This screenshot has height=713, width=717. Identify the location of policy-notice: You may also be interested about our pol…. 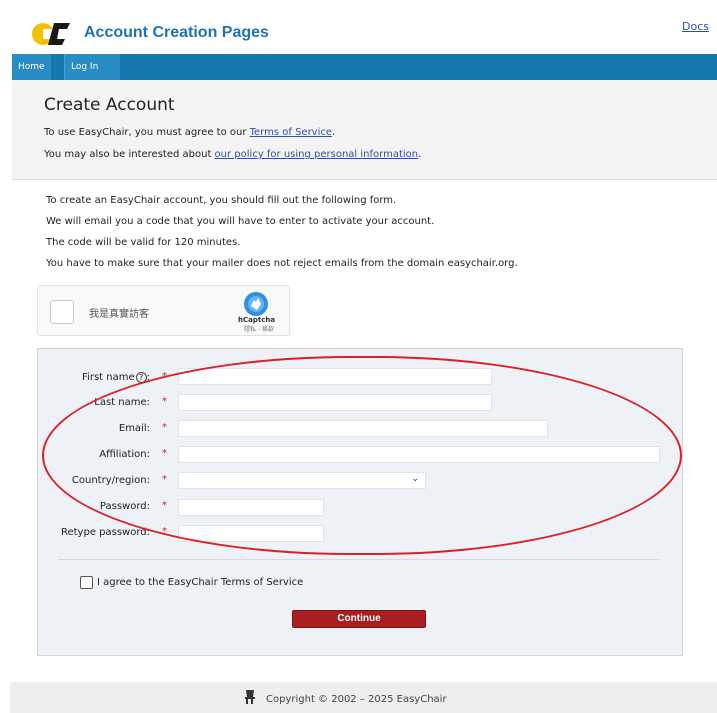
(232, 154).